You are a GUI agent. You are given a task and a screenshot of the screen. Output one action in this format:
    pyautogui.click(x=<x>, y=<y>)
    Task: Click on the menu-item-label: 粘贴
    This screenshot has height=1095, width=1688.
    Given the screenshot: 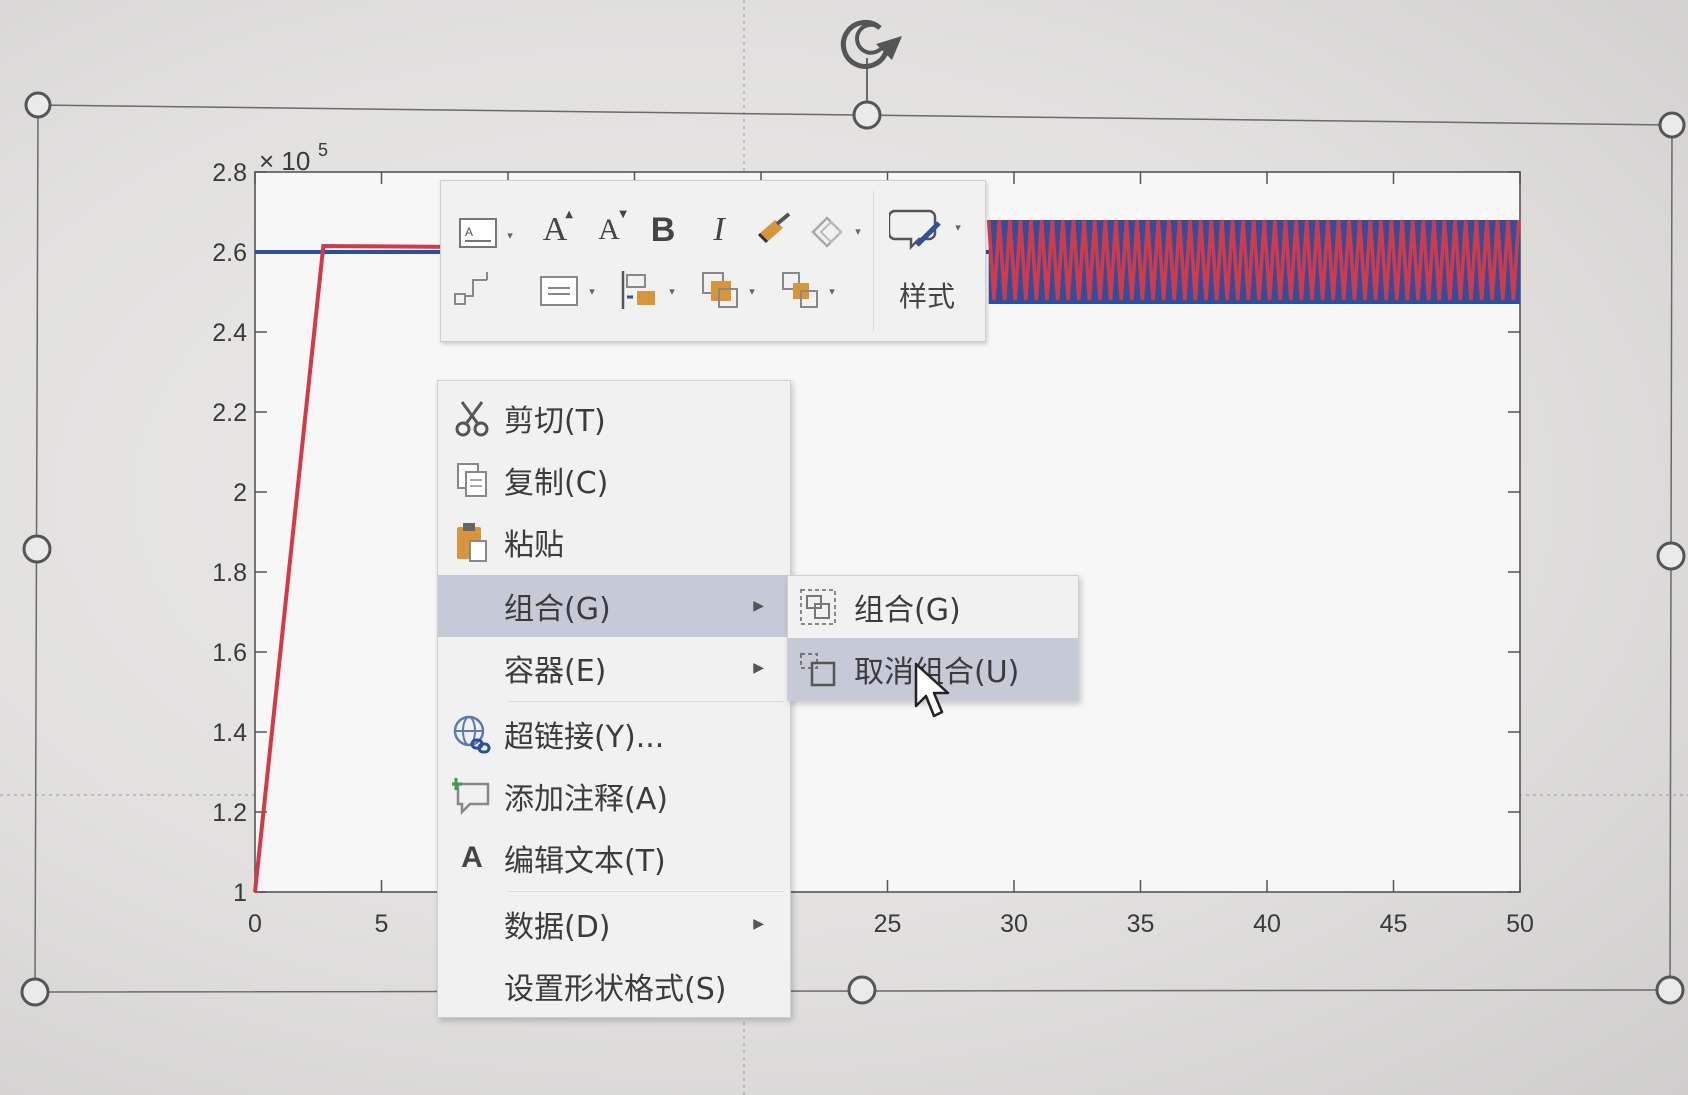 What is the action you would take?
    pyautogui.click(x=534, y=545)
    